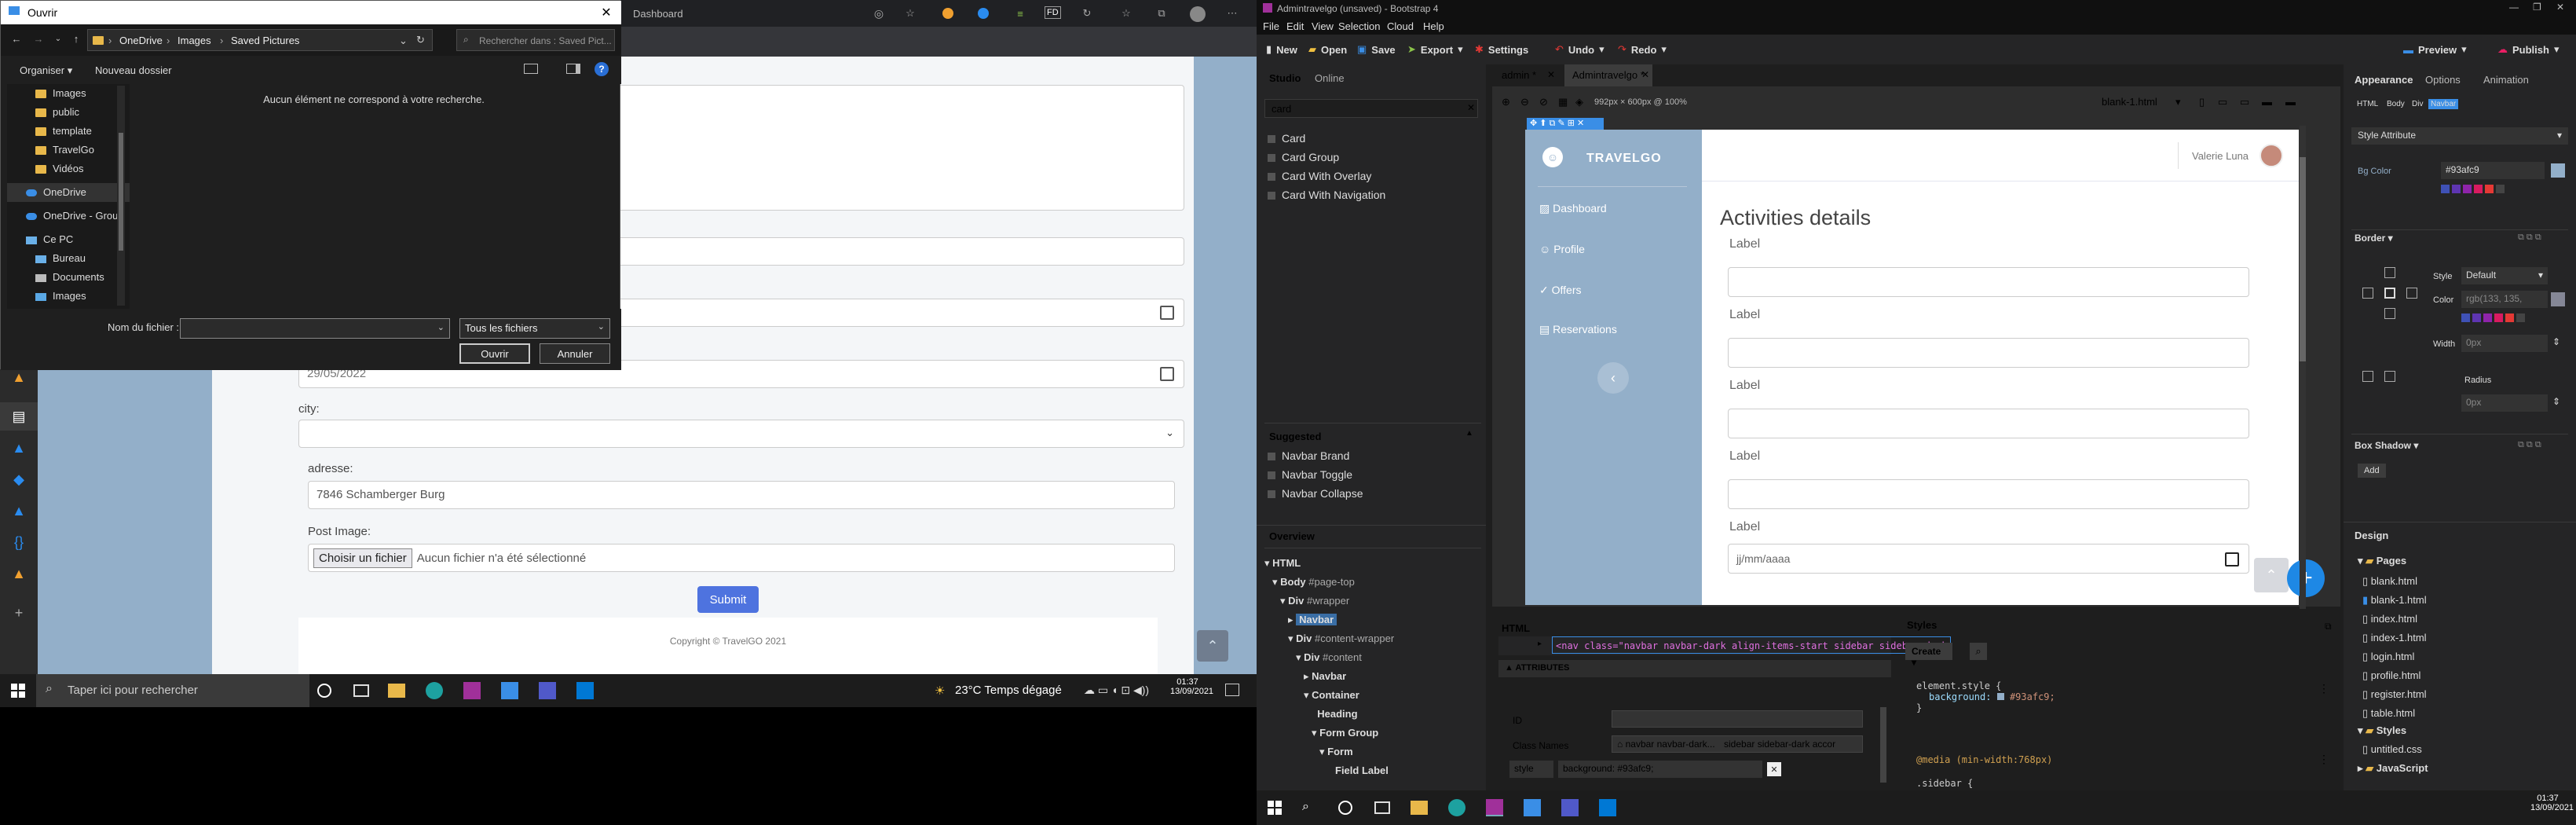 The height and width of the screenshot is (825, 2576). Describe the element at coordinates (1167, 374) in the screenshot. I see `calendar-icon` at that location.